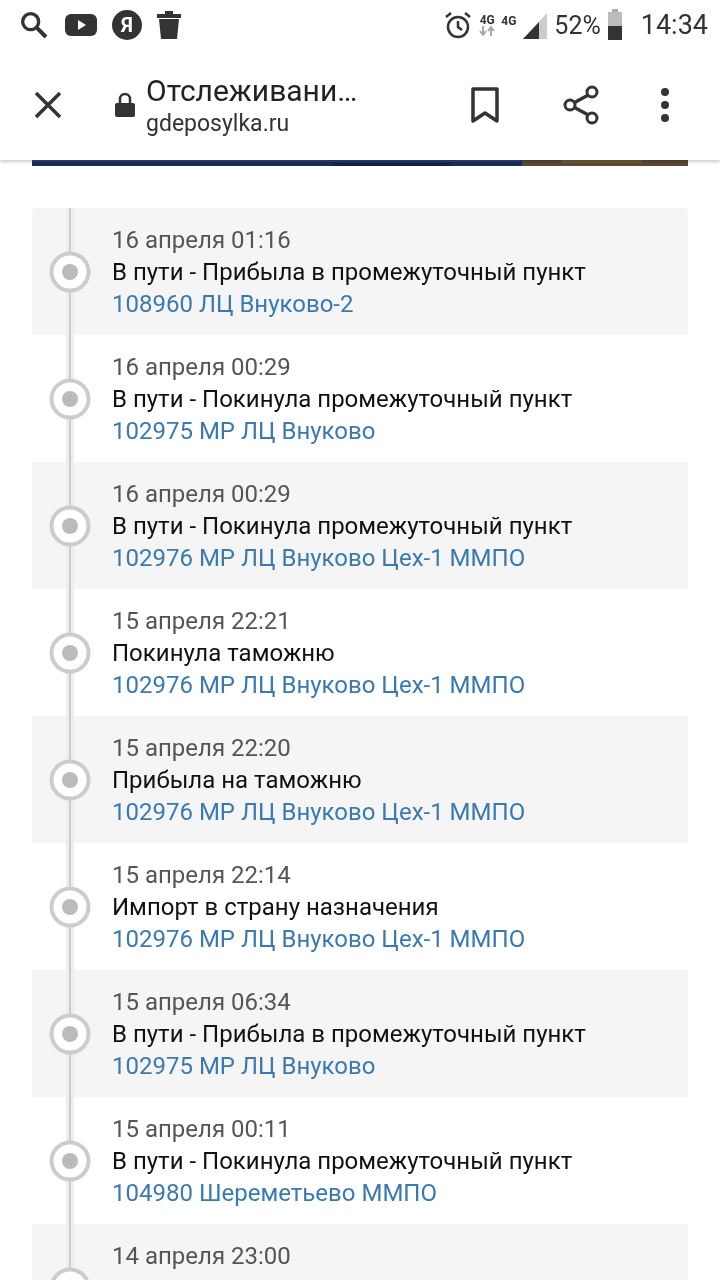 This screenshot has width=720, height=1280. I want to click on share-button, so click(581, 105).